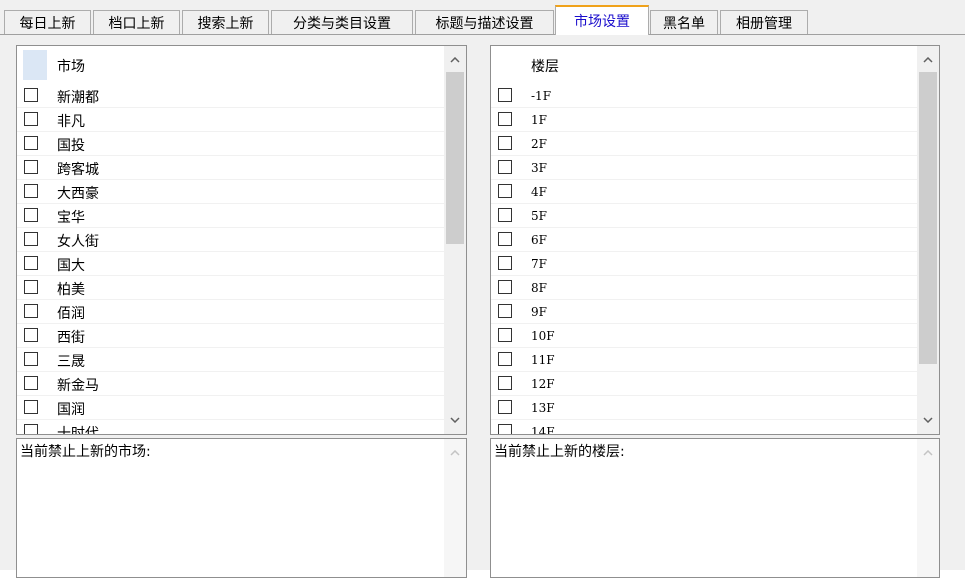 This screenshot has width=965, height=578. What do you see at coordinates (230, 120) in the screenshot?
I see `market-row: 非凡` at bounding box center [230, 120].